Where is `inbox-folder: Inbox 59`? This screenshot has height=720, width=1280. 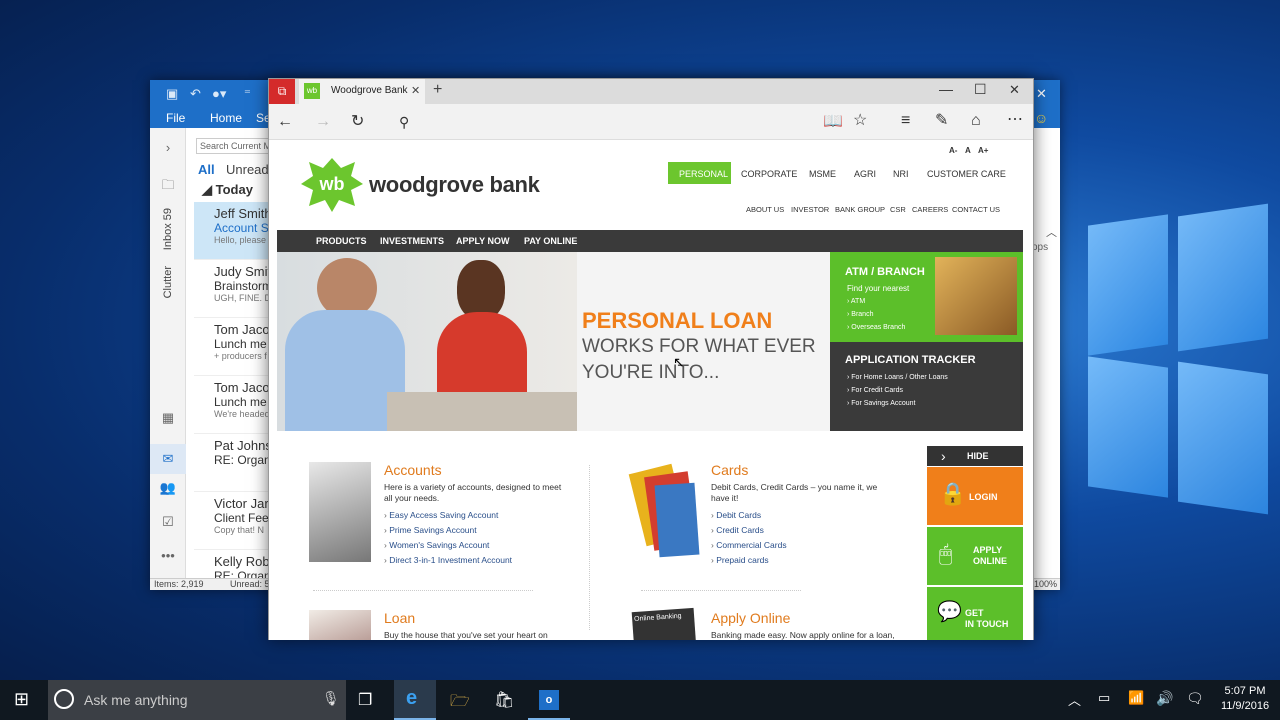
inbox-folder: Inbox 59 is located at coordinates (168, 230).